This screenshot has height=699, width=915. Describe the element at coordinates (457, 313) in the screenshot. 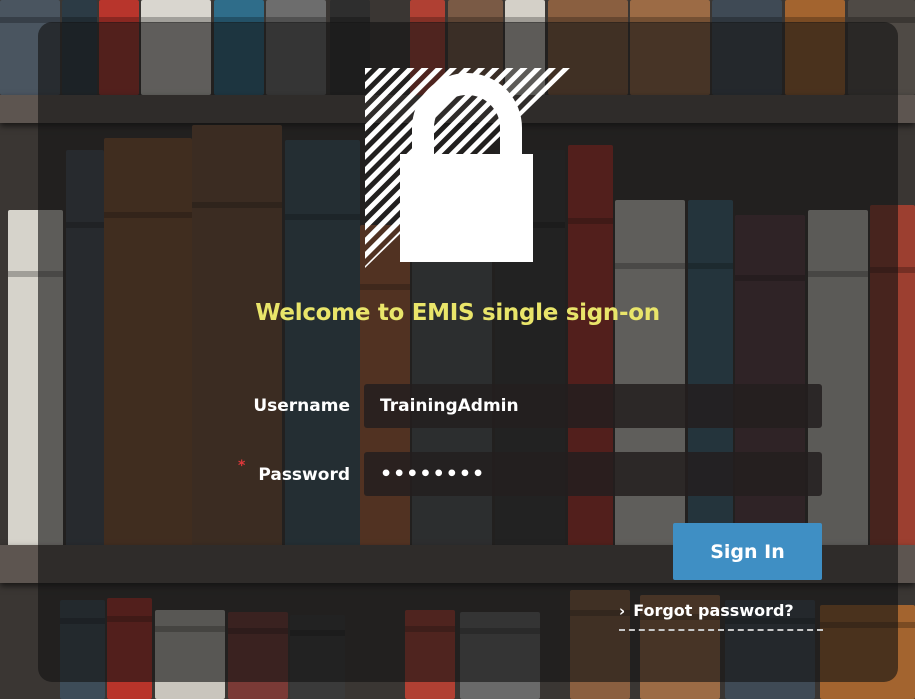

I see `page-title: Welcome to EMIS single sign-on` at that location.